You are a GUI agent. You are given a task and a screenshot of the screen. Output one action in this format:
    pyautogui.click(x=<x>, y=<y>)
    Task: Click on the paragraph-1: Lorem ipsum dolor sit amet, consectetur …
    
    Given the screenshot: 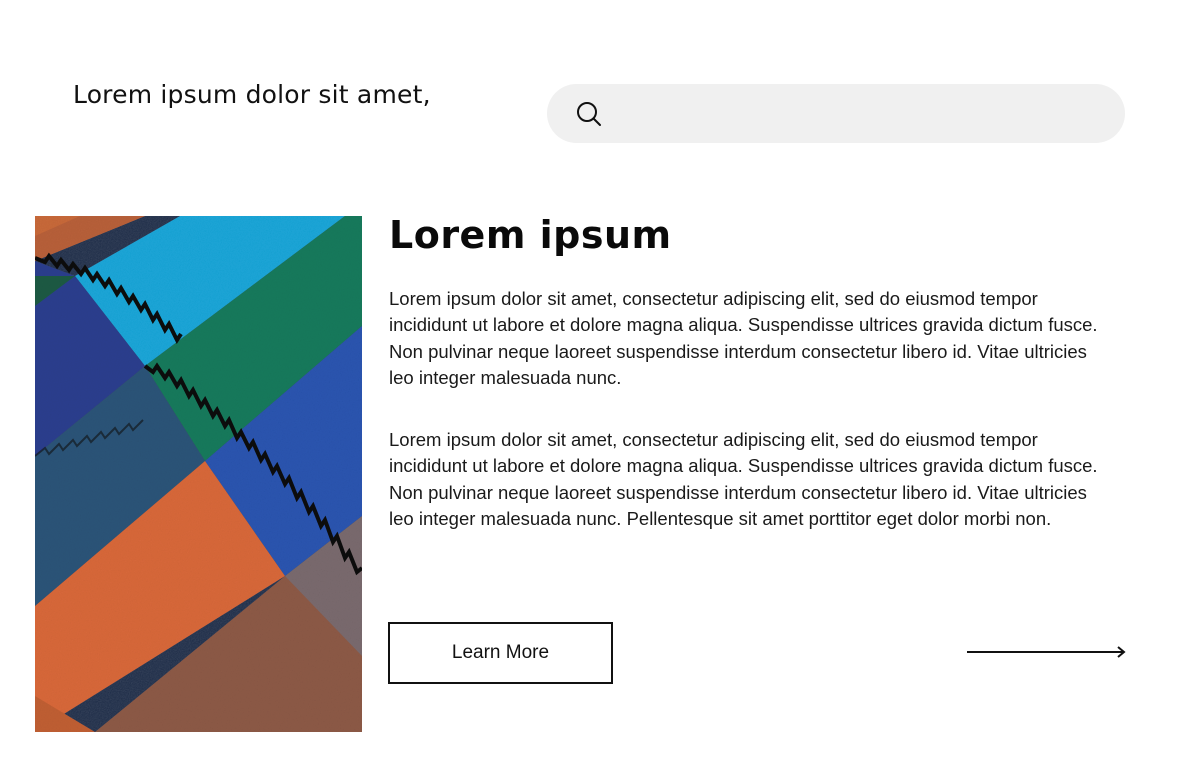 What is the action you would take?
    pyautogui.click(x=743, y=338)
    